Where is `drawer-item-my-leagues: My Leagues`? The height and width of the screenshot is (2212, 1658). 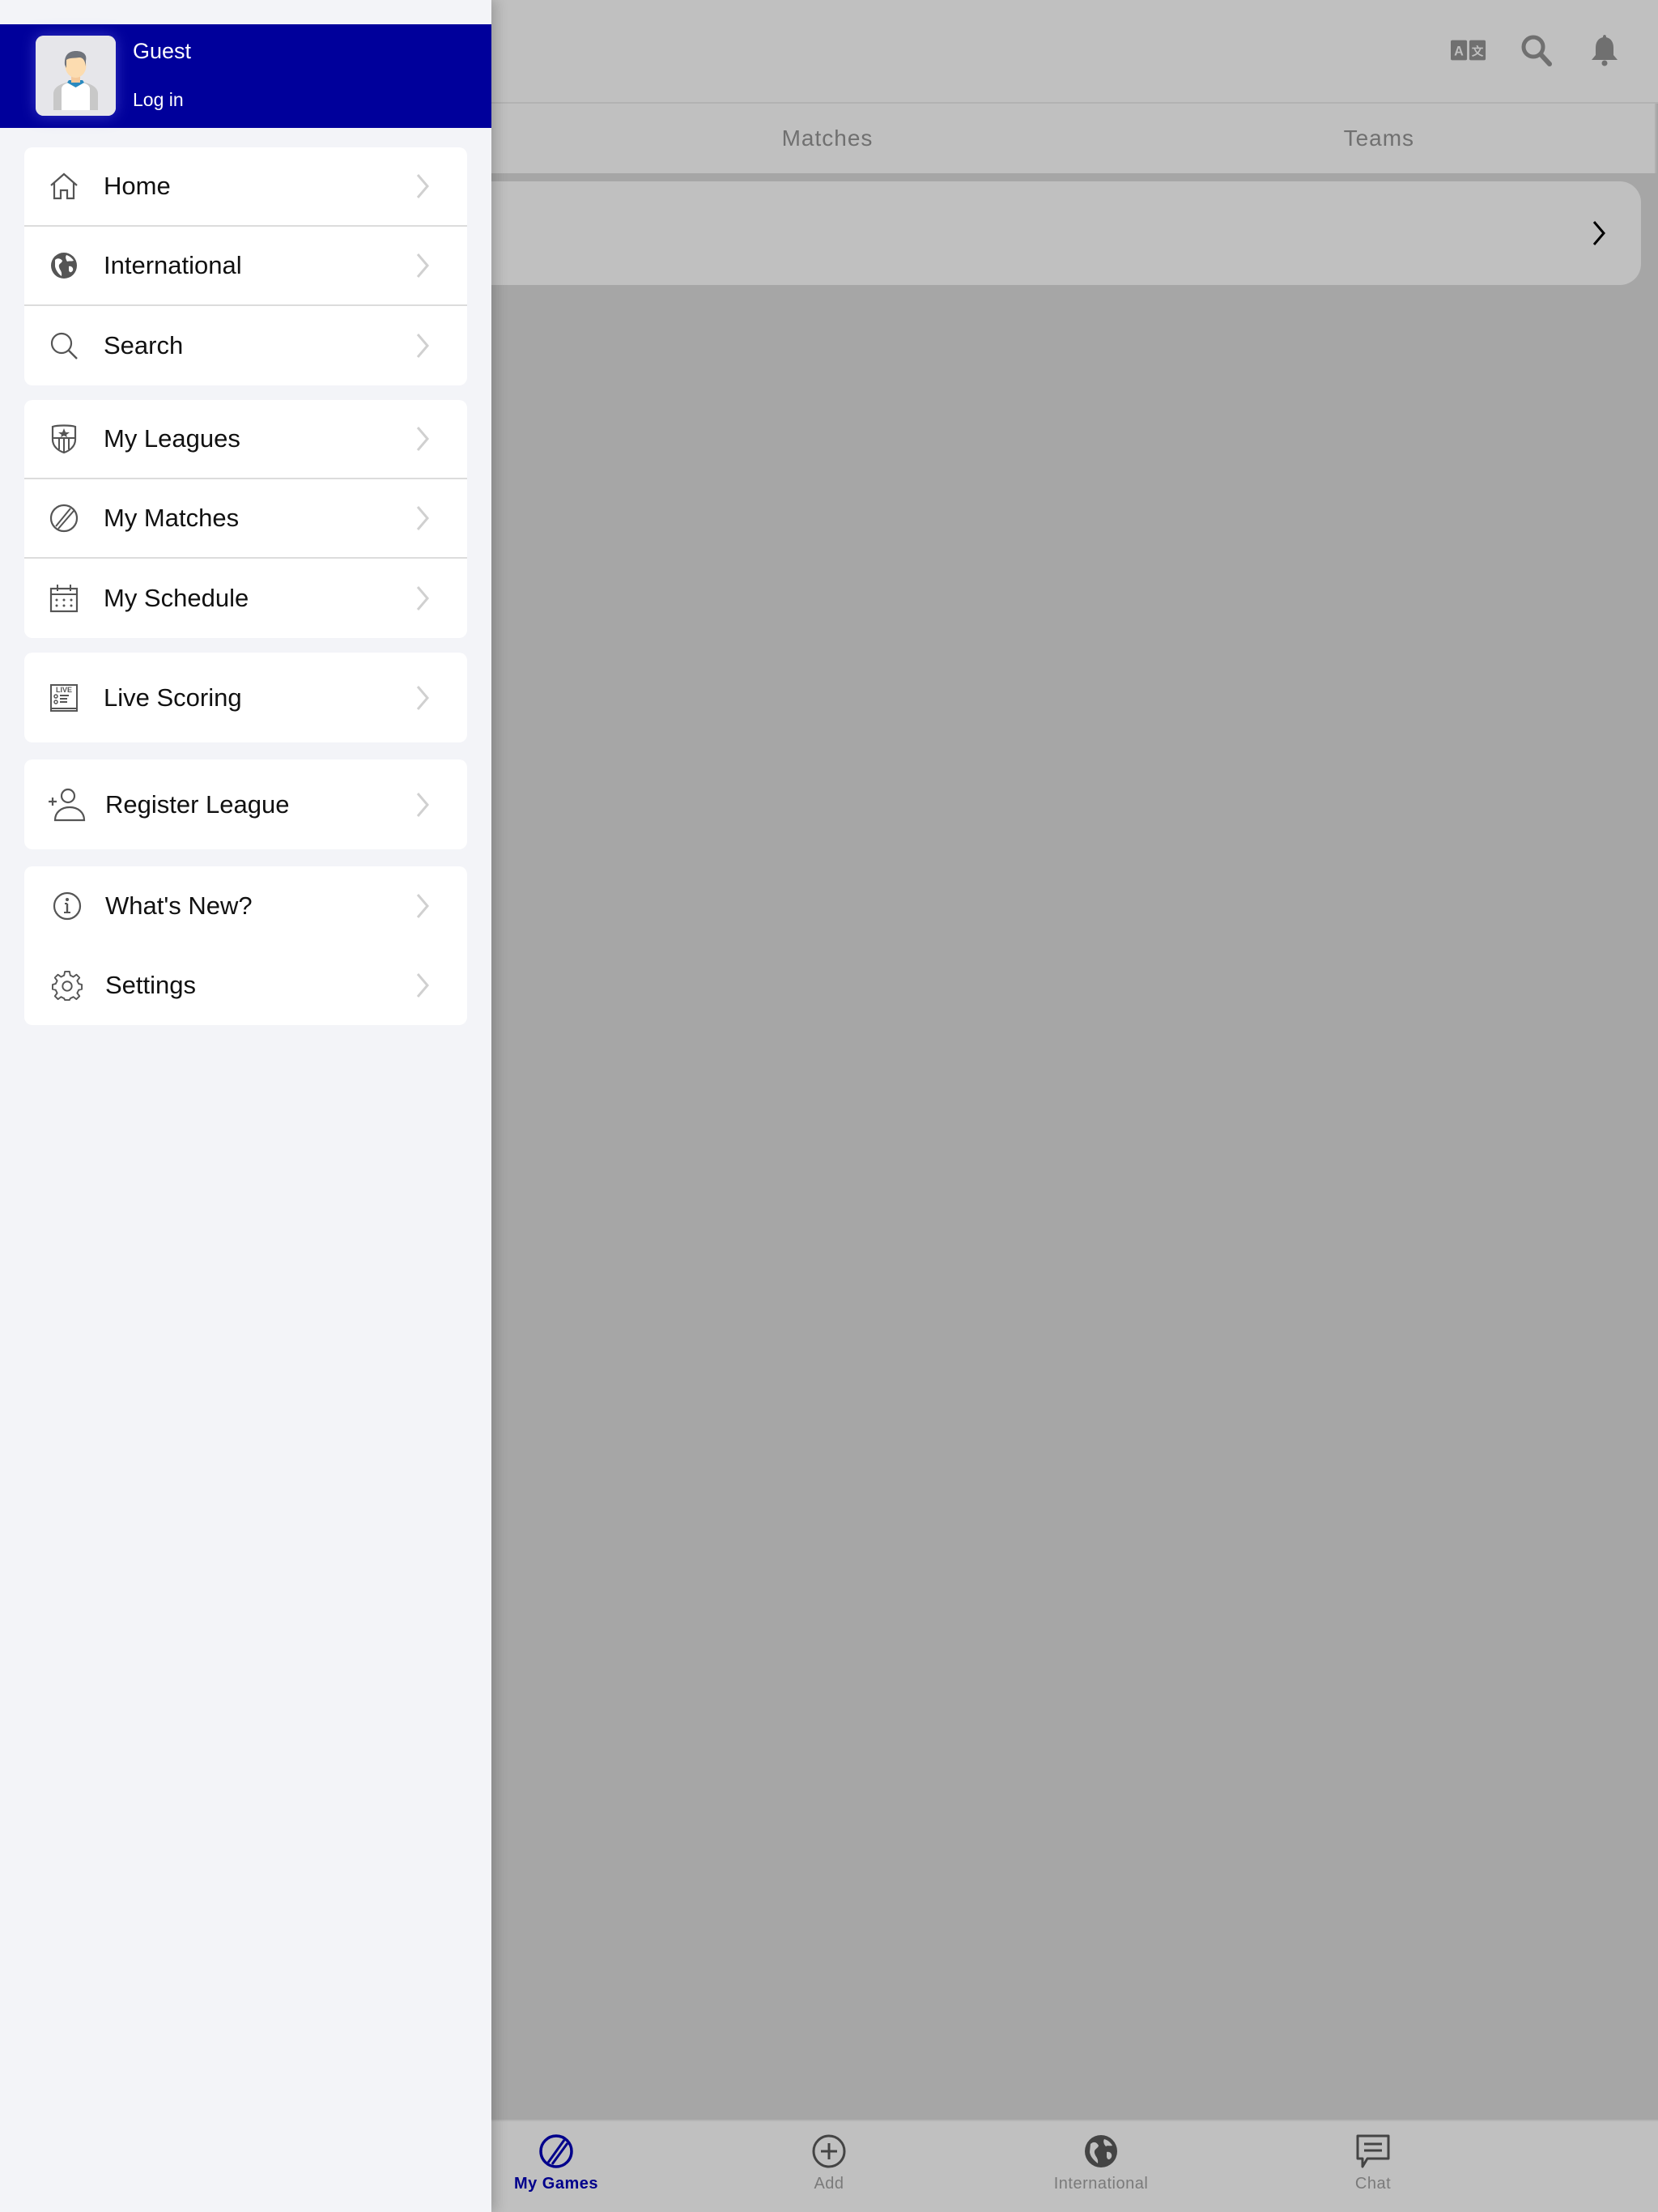
drawer-item-my-leagues: My Leagues is located at coordinates (245, 439).